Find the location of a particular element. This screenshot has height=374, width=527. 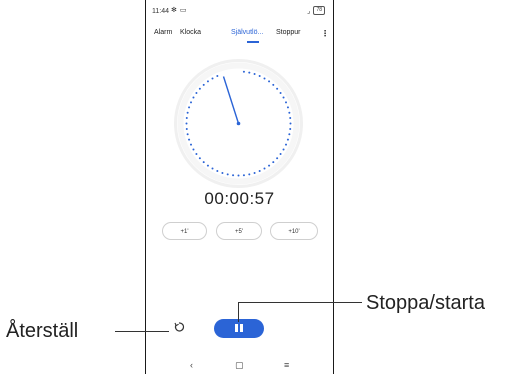

add-5-minutes-button: +5' is located at coordinates (239, 231).